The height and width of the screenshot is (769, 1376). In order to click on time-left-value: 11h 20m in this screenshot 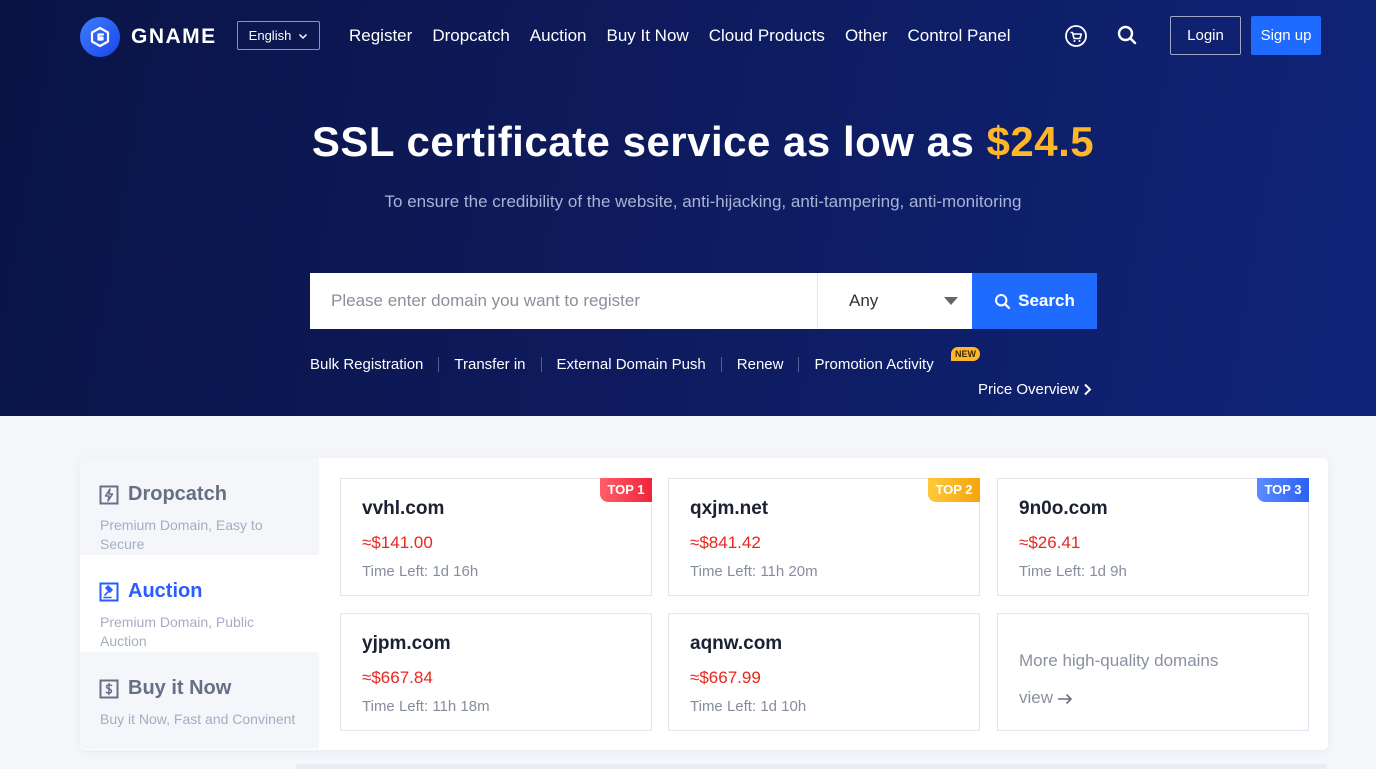, I will do `click(789, 571)`.